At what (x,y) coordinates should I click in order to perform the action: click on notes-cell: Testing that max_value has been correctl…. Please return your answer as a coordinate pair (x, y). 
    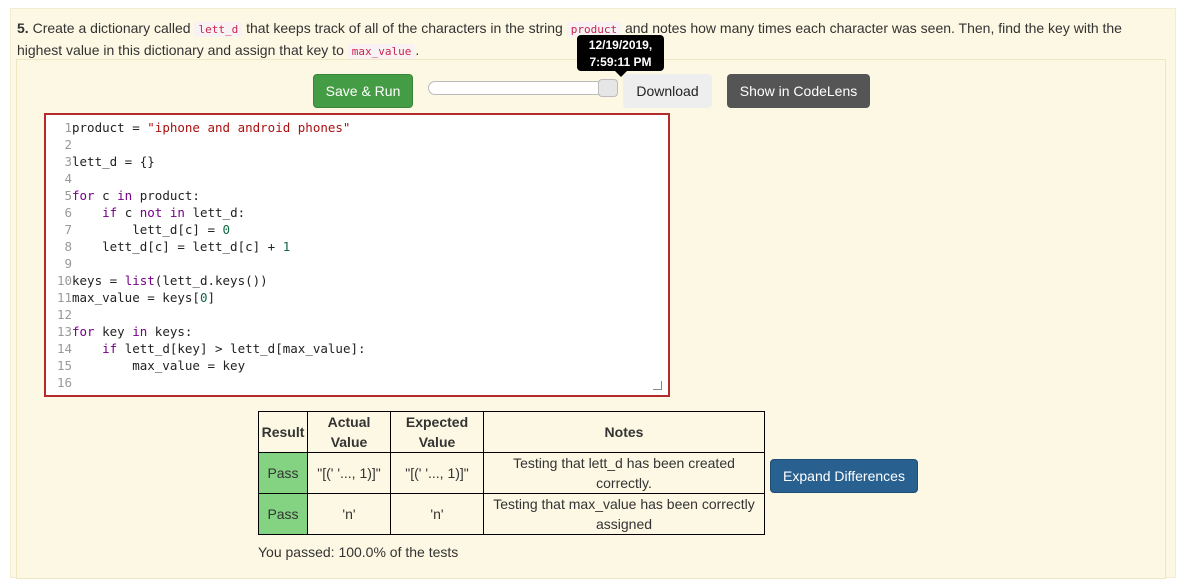
    Looking at the image, I should click on (624, 514).